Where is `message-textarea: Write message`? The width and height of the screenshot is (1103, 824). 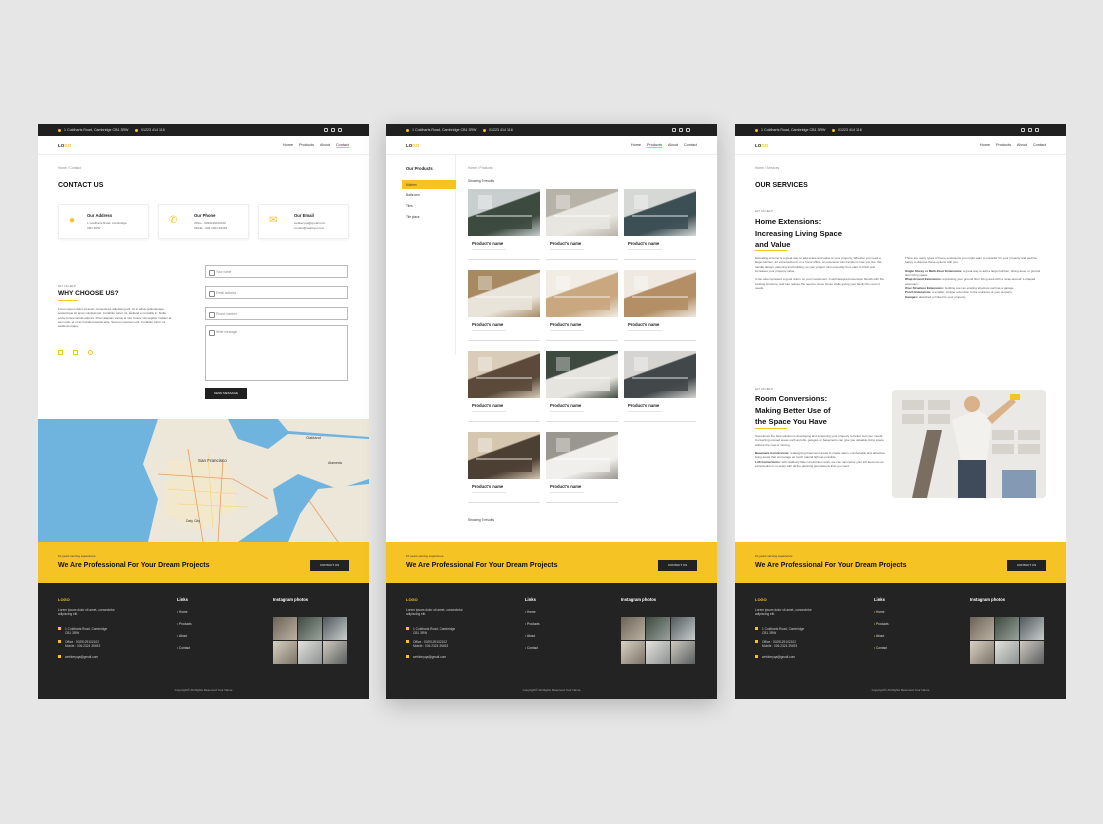
message-textarea: Write message is located at coordinates (276, 353).